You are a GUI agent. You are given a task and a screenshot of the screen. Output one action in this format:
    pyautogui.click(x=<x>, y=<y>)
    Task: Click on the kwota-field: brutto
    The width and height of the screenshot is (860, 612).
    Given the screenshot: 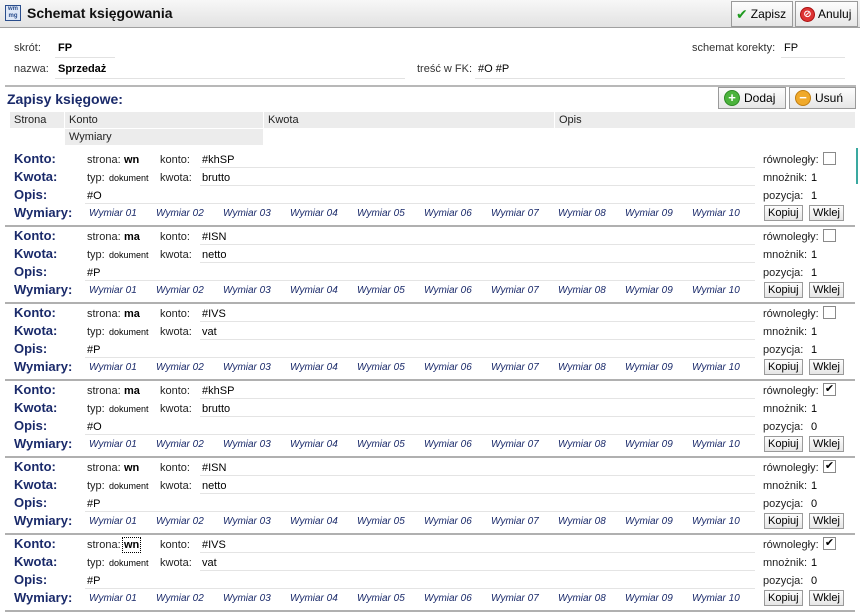 What is the action you would take?
    pyautogui.click(x=216, y=409)
    